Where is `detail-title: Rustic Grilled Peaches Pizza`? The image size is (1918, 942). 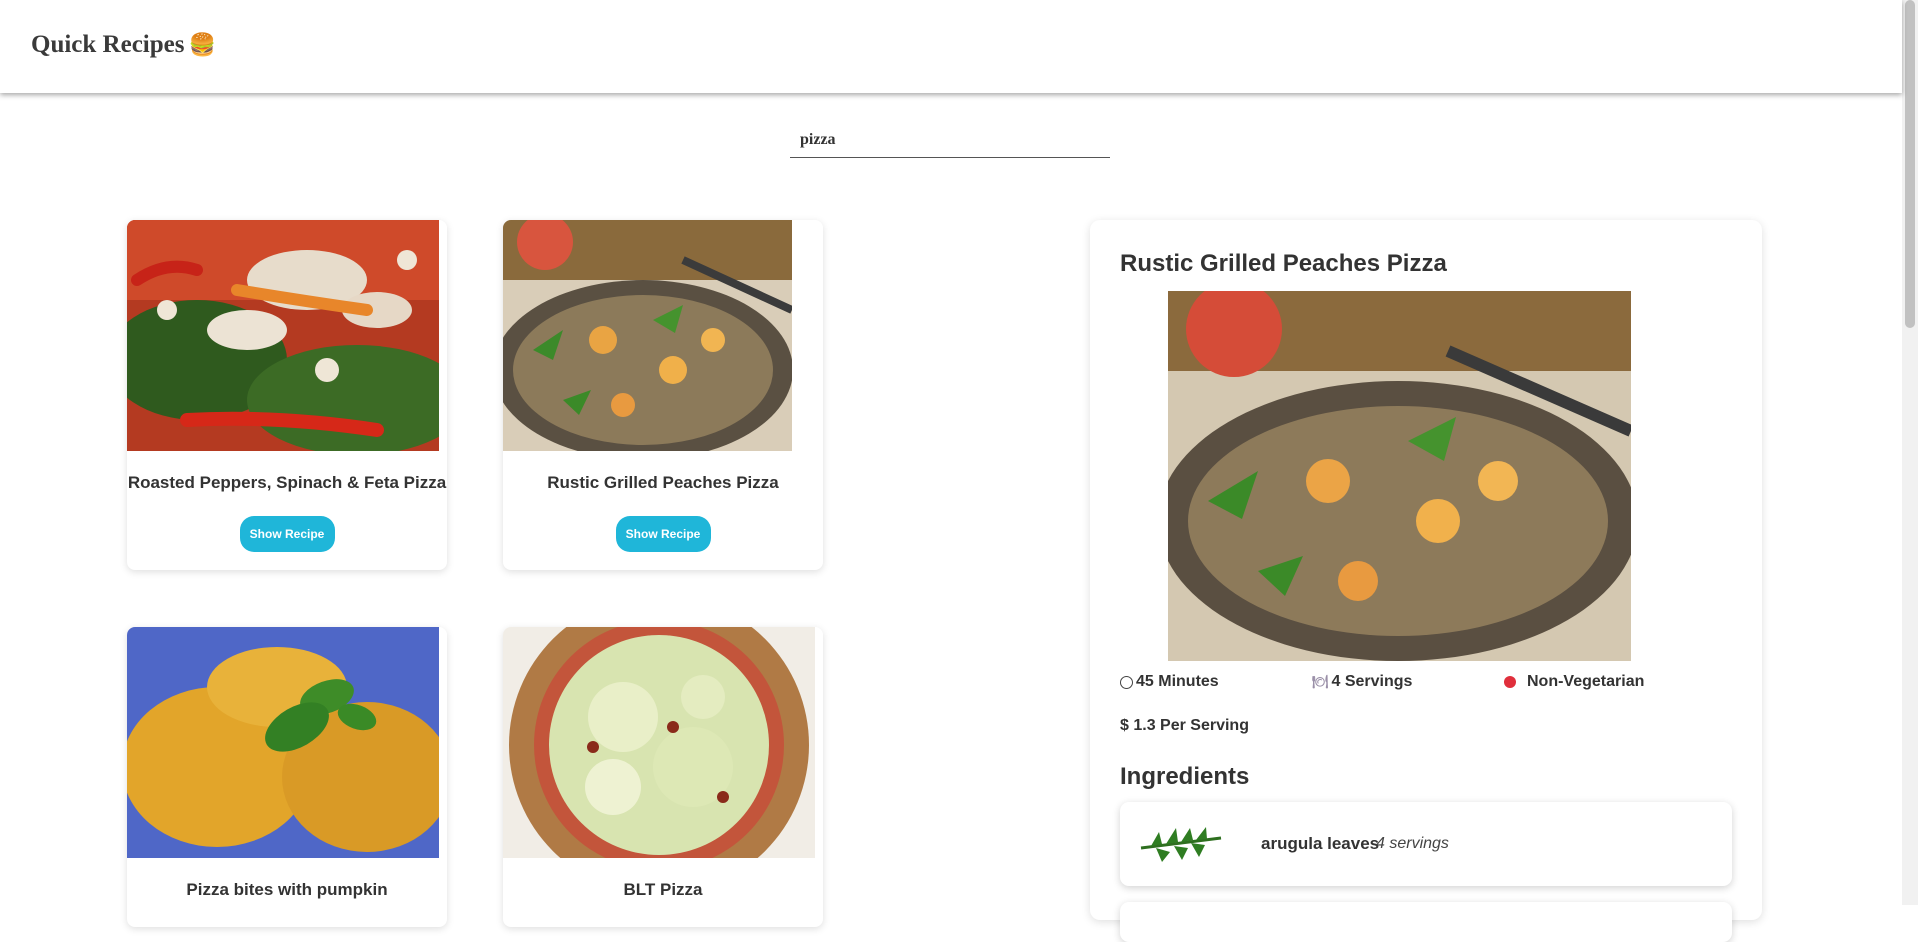 detail-title: Rustic Grilled Peaches Pizza is located at coordinates (1283, 263).